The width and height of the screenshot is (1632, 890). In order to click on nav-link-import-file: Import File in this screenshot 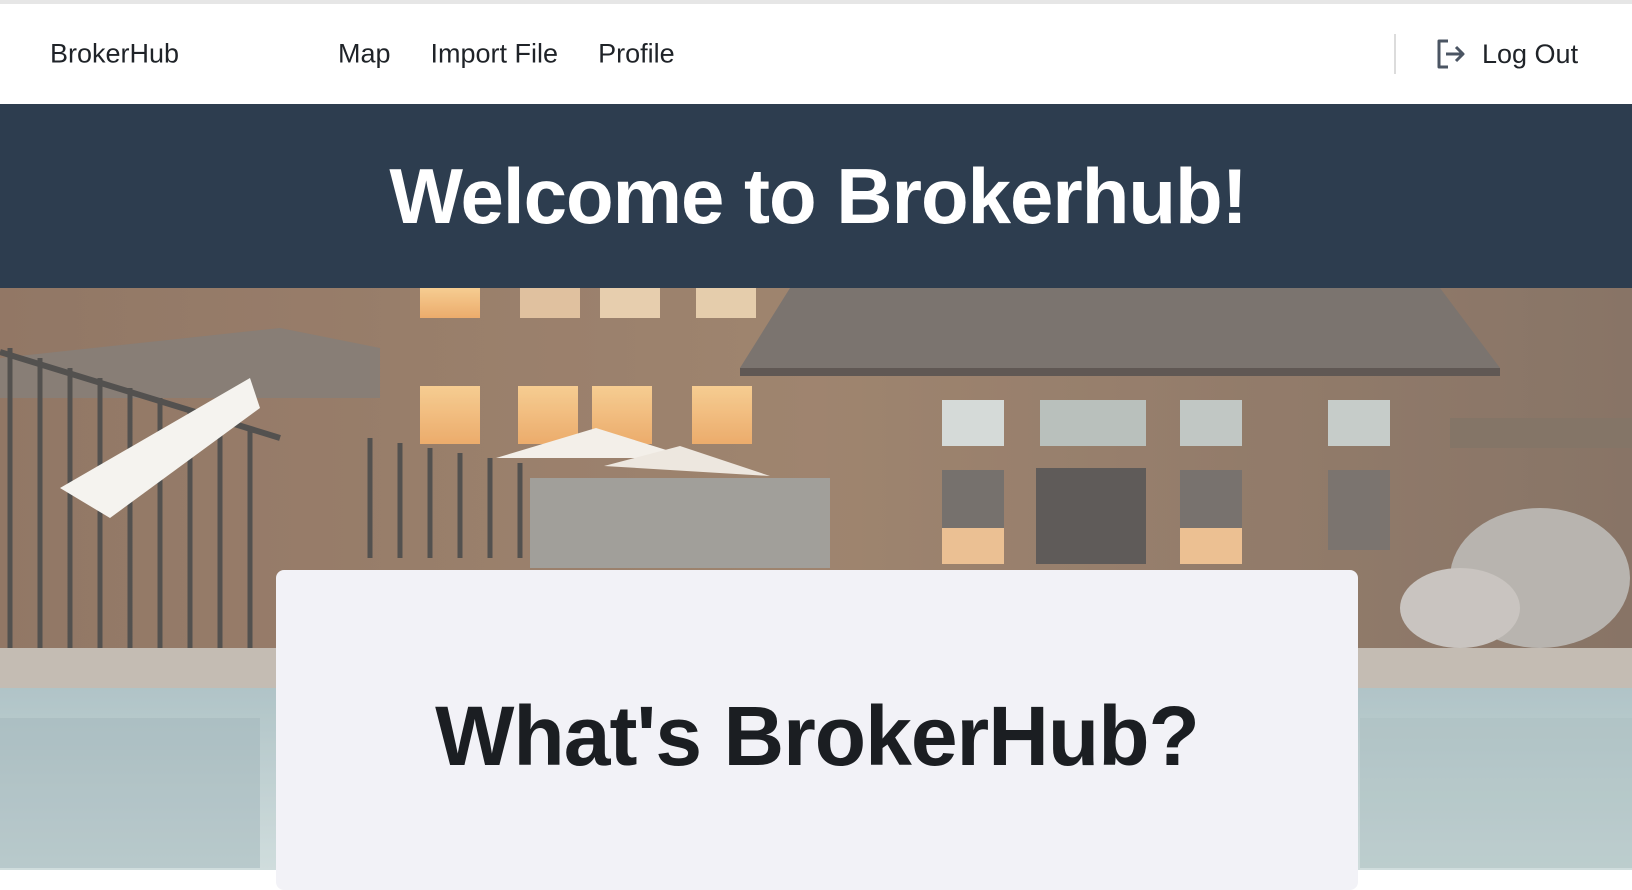, I will do `click(495, 54)`.